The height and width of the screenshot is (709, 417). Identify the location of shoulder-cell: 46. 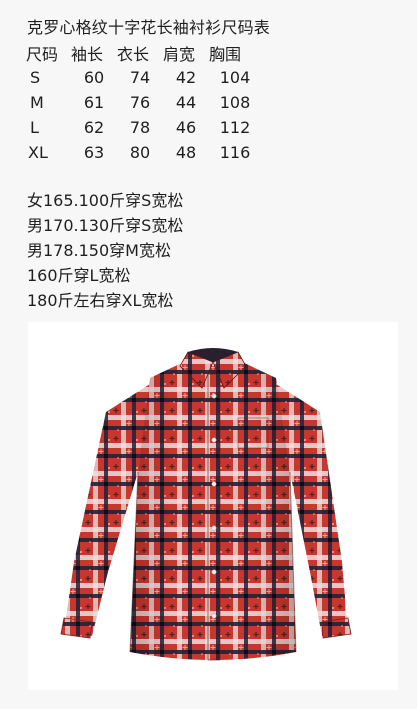
(186, 127).